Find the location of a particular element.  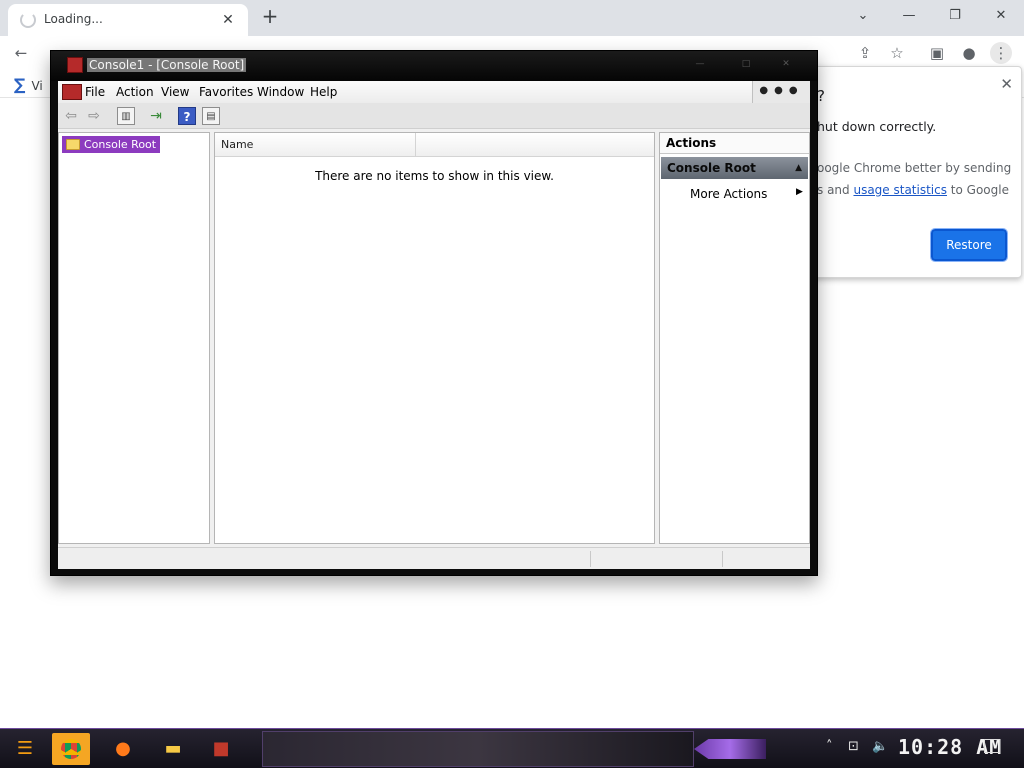

tab-search-button: ⌄ is located at coordinates (863, 16).